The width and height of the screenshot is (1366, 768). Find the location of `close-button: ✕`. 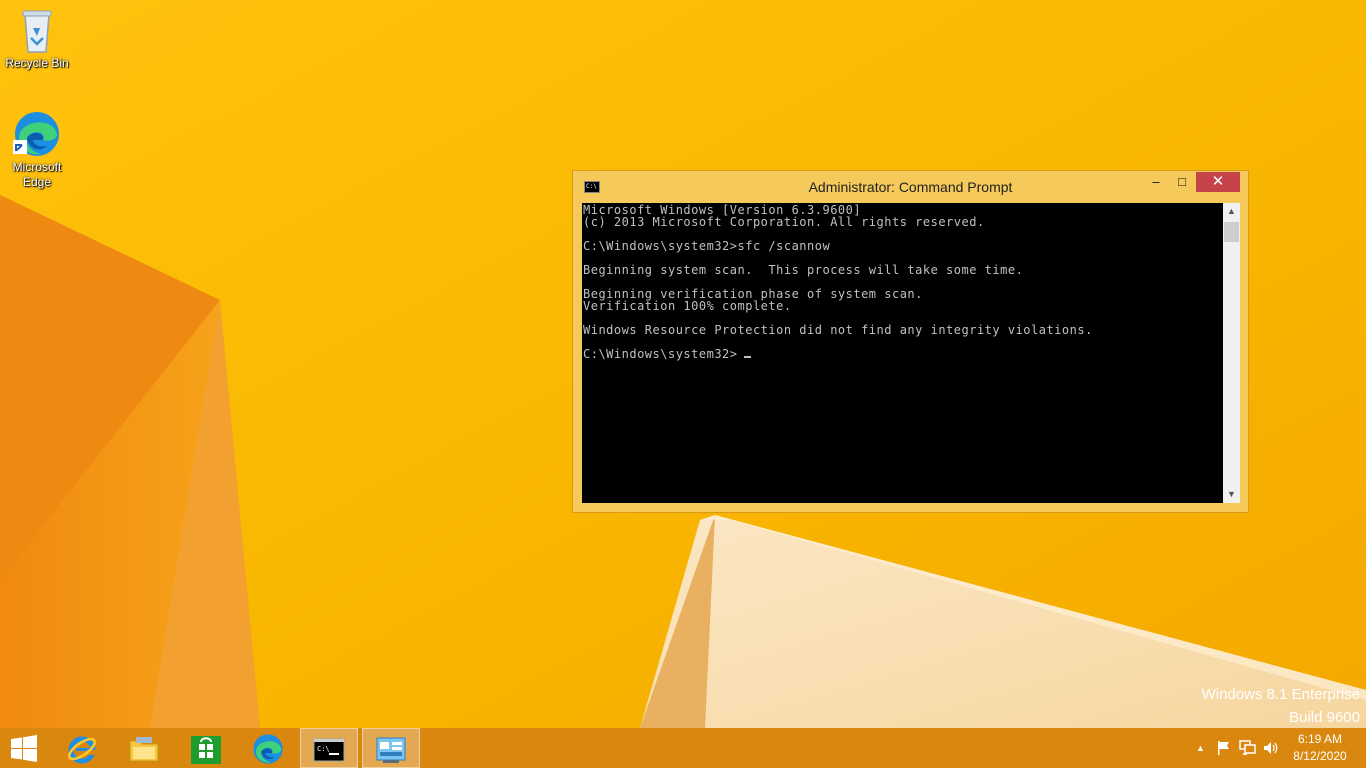

close-button: ✕ is located at coordinates (1218, 182).